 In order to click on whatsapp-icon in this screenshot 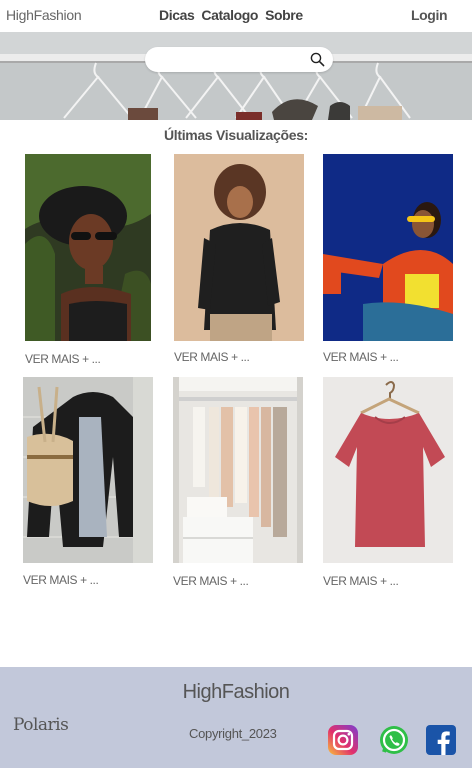, I will do `click(394, 740)`.